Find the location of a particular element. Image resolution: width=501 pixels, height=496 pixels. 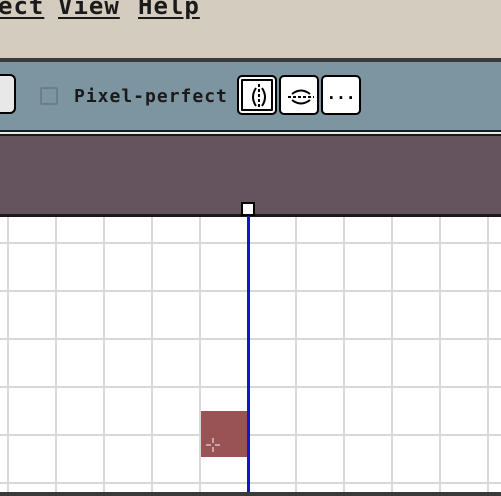

vertical-symmetry-button is located at coordinates (257, 95).